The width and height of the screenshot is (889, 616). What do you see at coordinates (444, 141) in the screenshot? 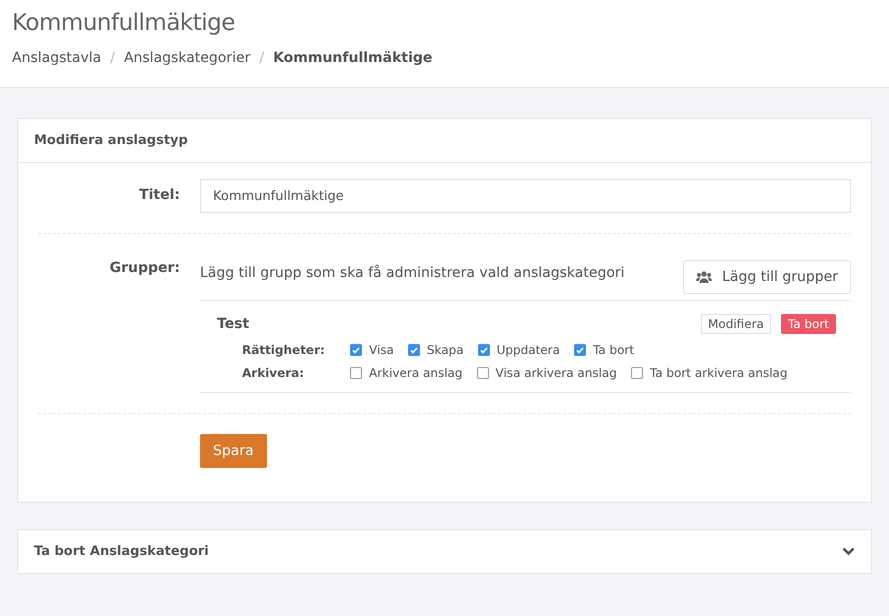
I see `card-title: Modifiera anslagstyp` at bounding box center [444, 141].